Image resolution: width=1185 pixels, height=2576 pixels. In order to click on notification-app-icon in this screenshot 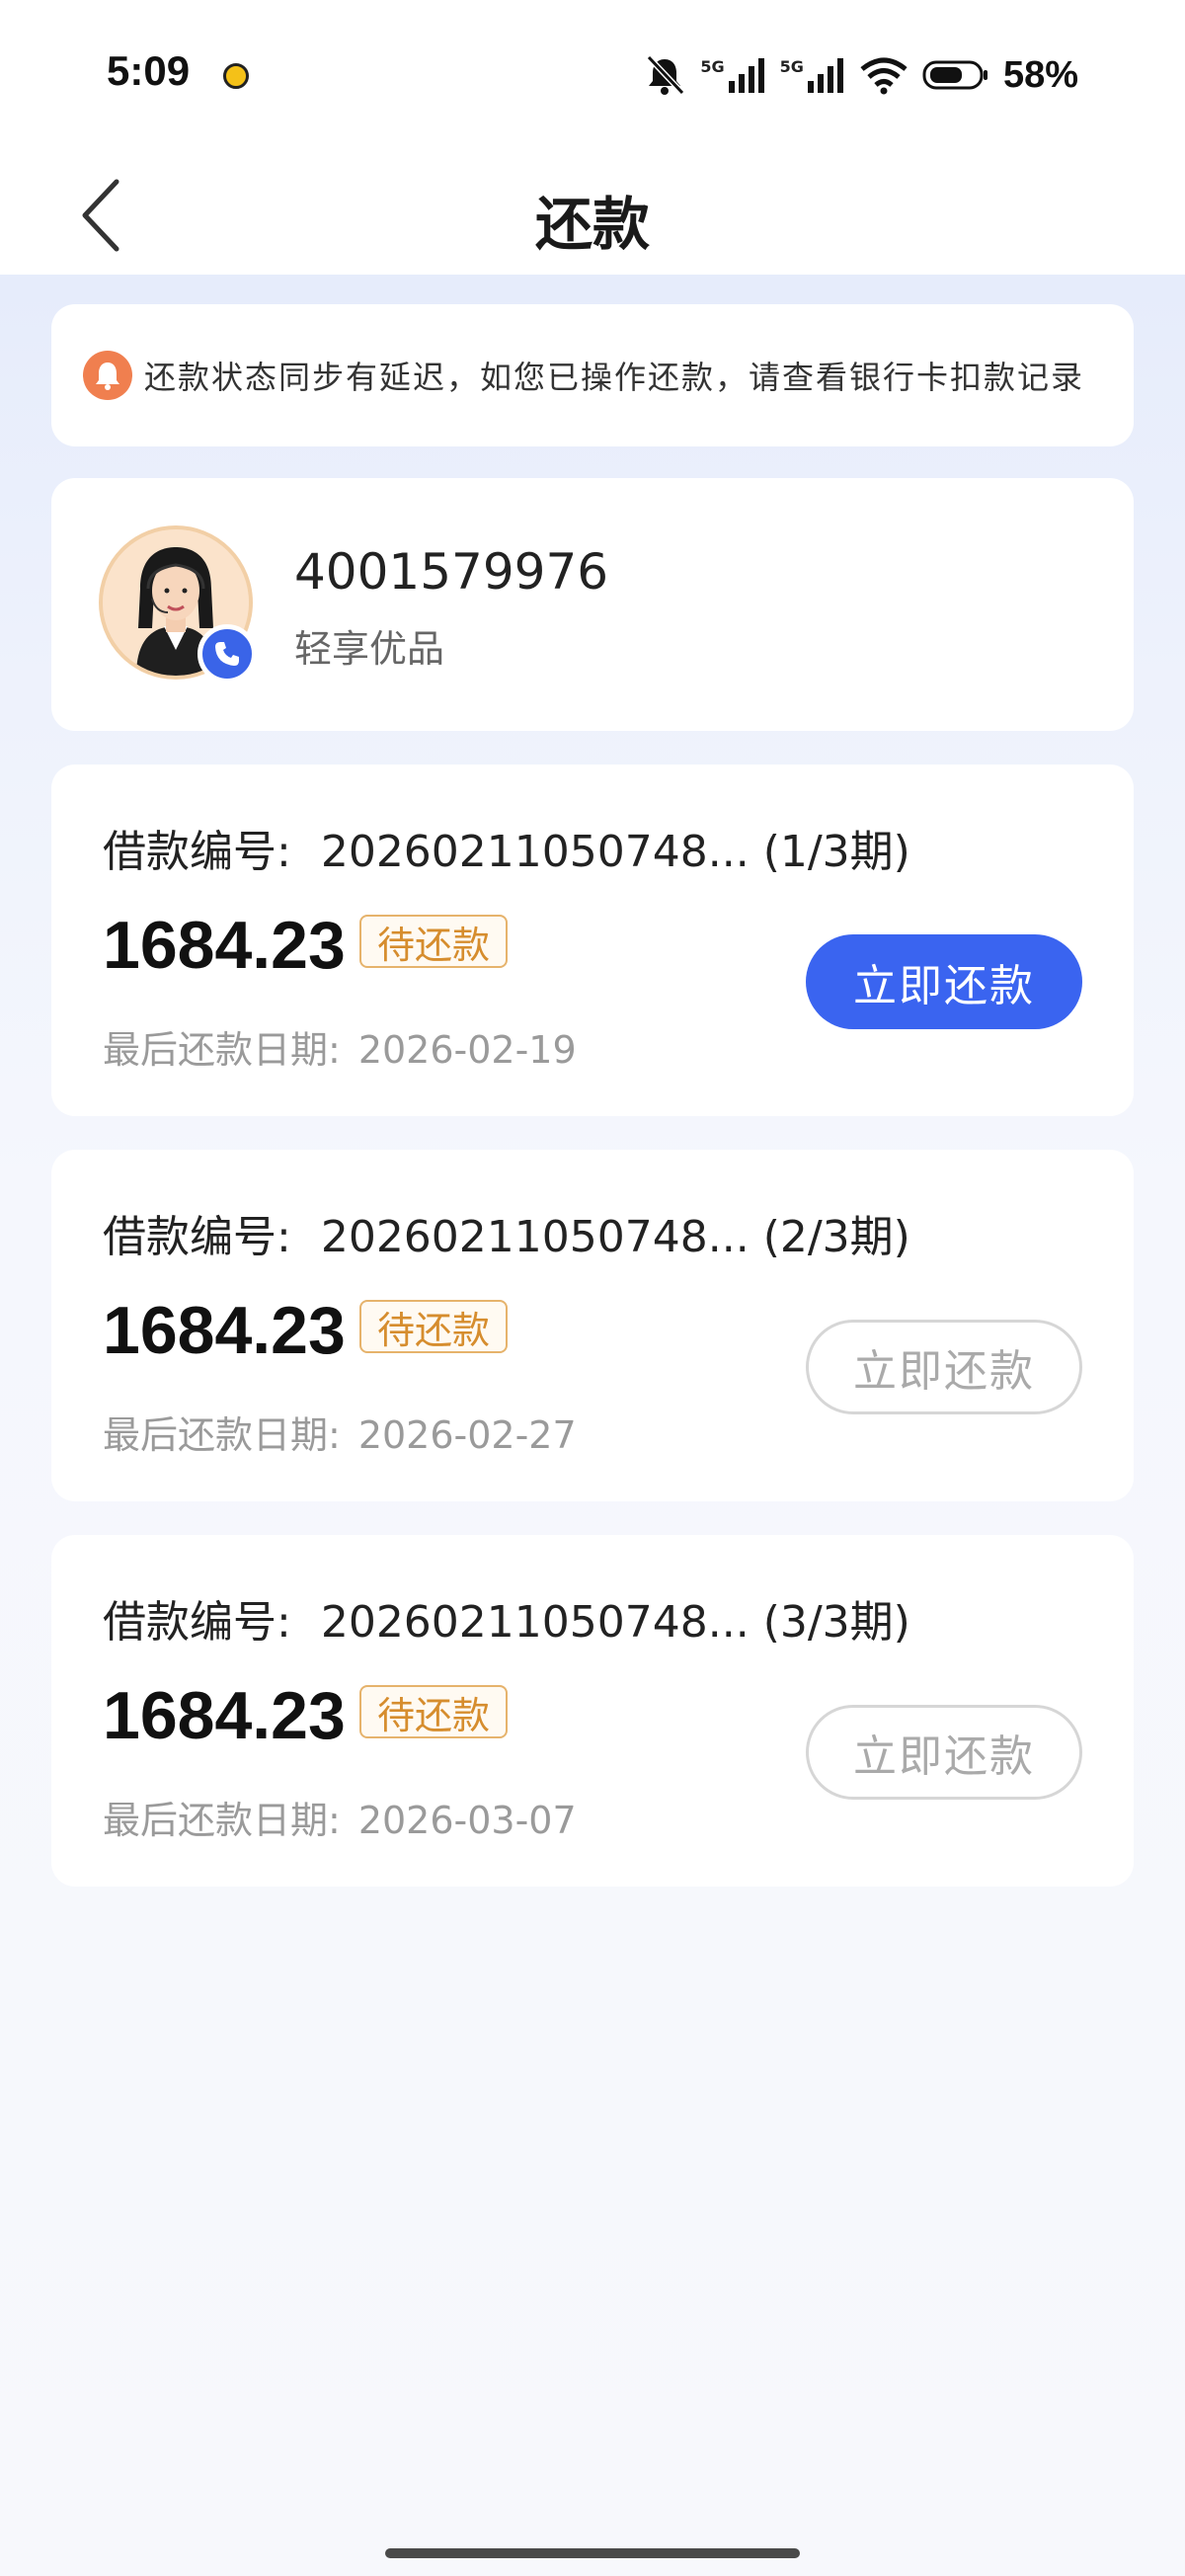, I will do `click(236, 76)`.